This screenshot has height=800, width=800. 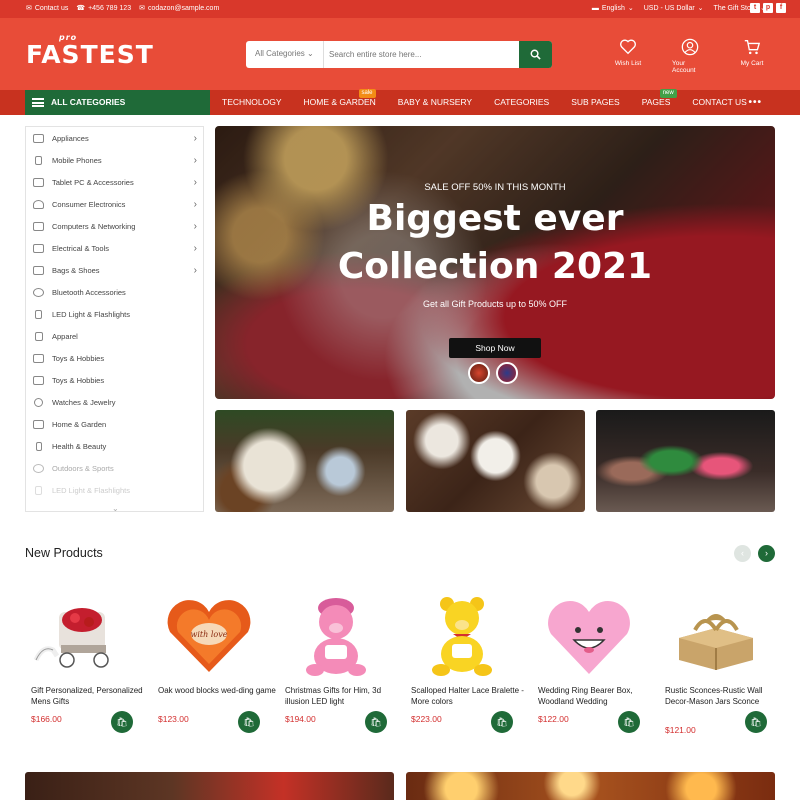 What do you see at coordinates (81, 8) in the screenshot?
I see `phone-icon: ☎` at bounding box center [81, 8].